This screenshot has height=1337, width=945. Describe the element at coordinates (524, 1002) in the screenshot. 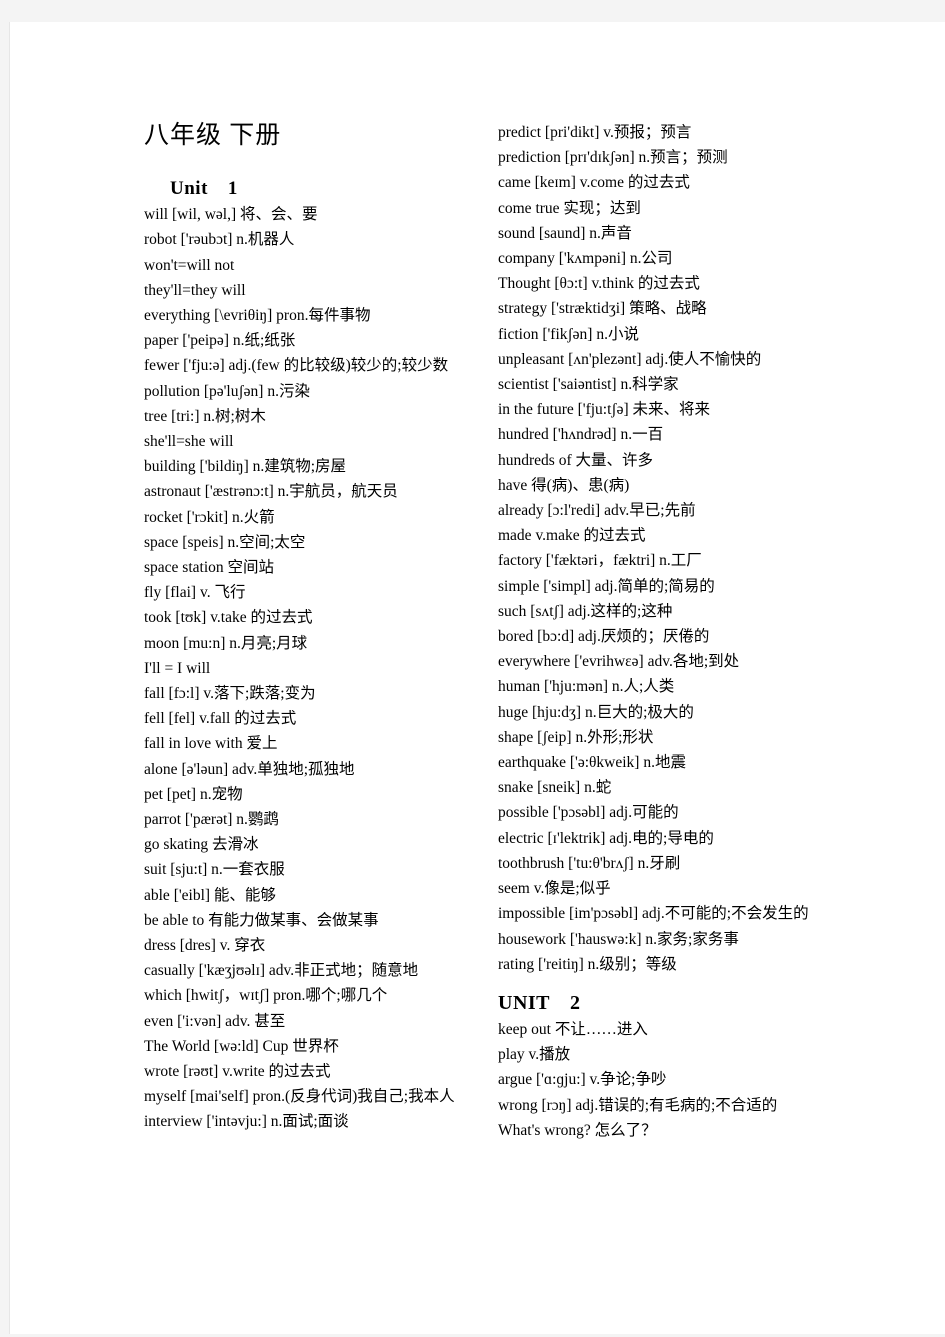

I see `unit-heading-2-label: UNIT` at that location.